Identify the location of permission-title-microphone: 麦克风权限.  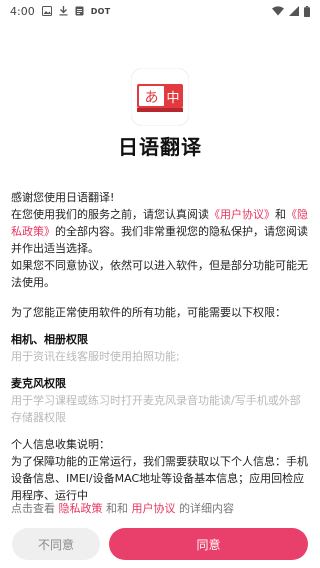
(38, 383).